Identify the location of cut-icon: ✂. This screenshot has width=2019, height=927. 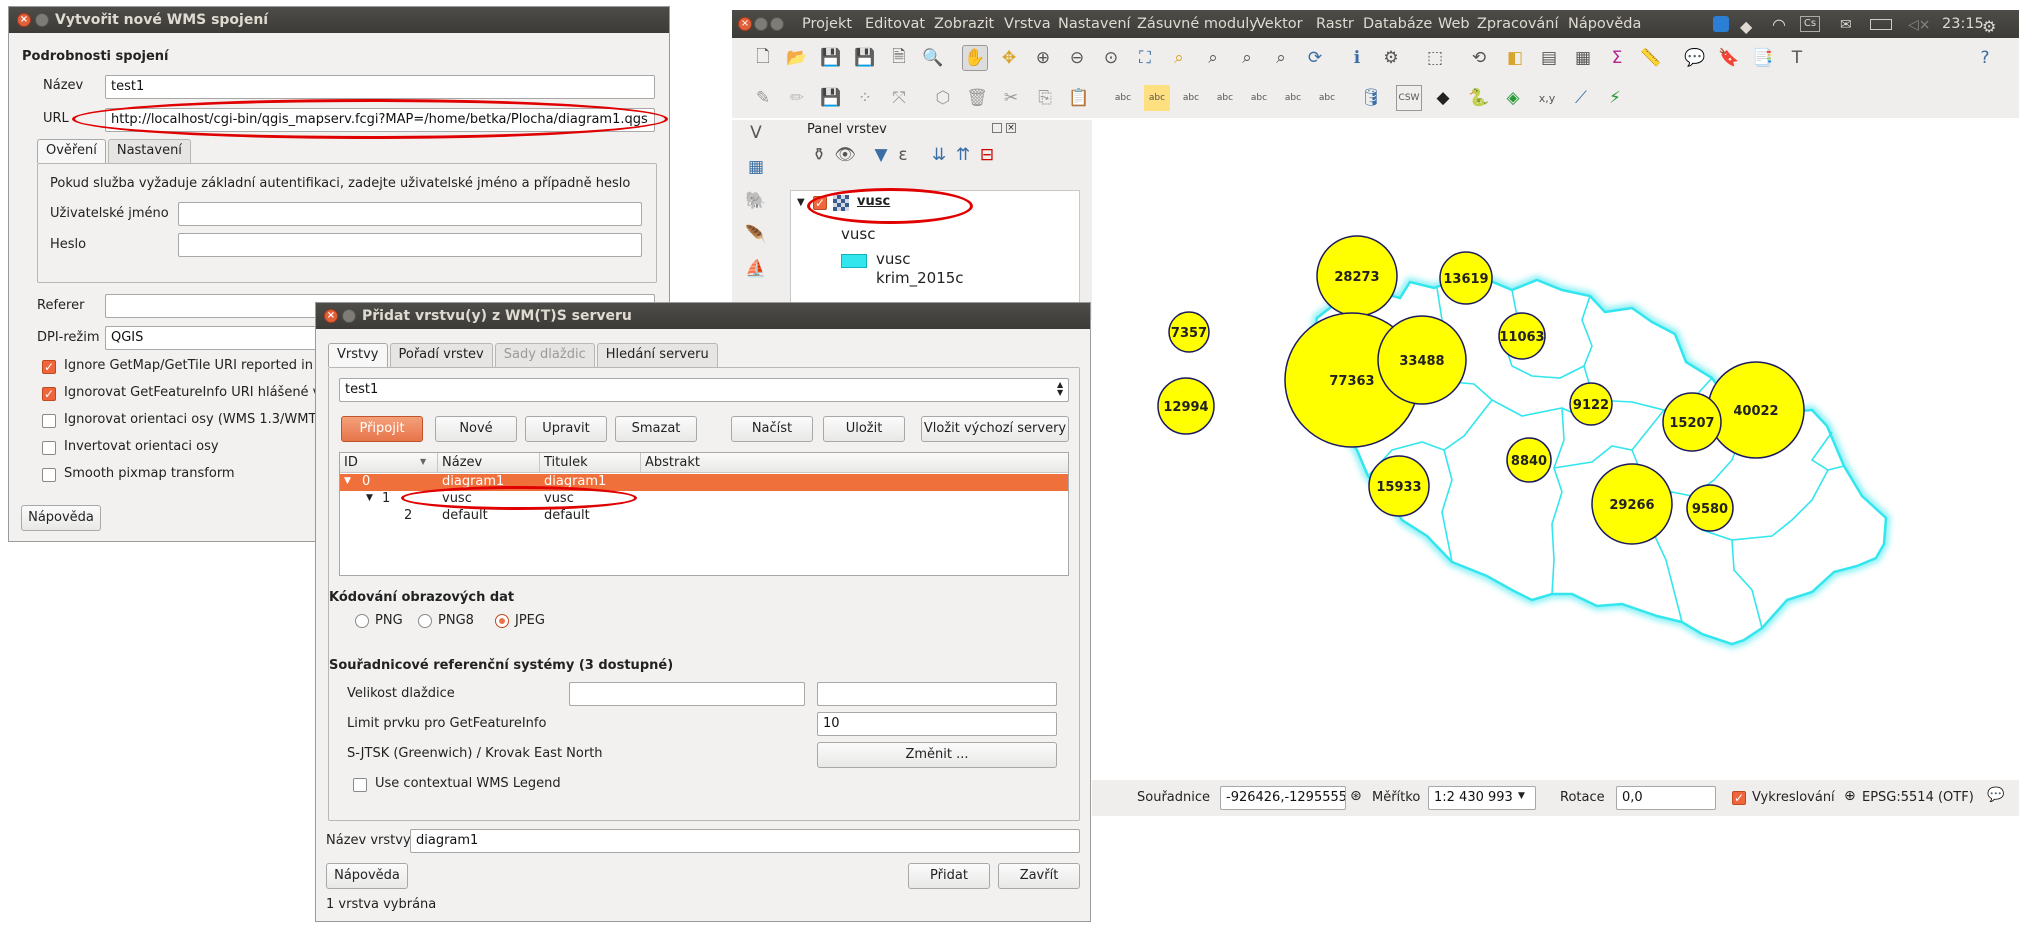
(1011, 98).